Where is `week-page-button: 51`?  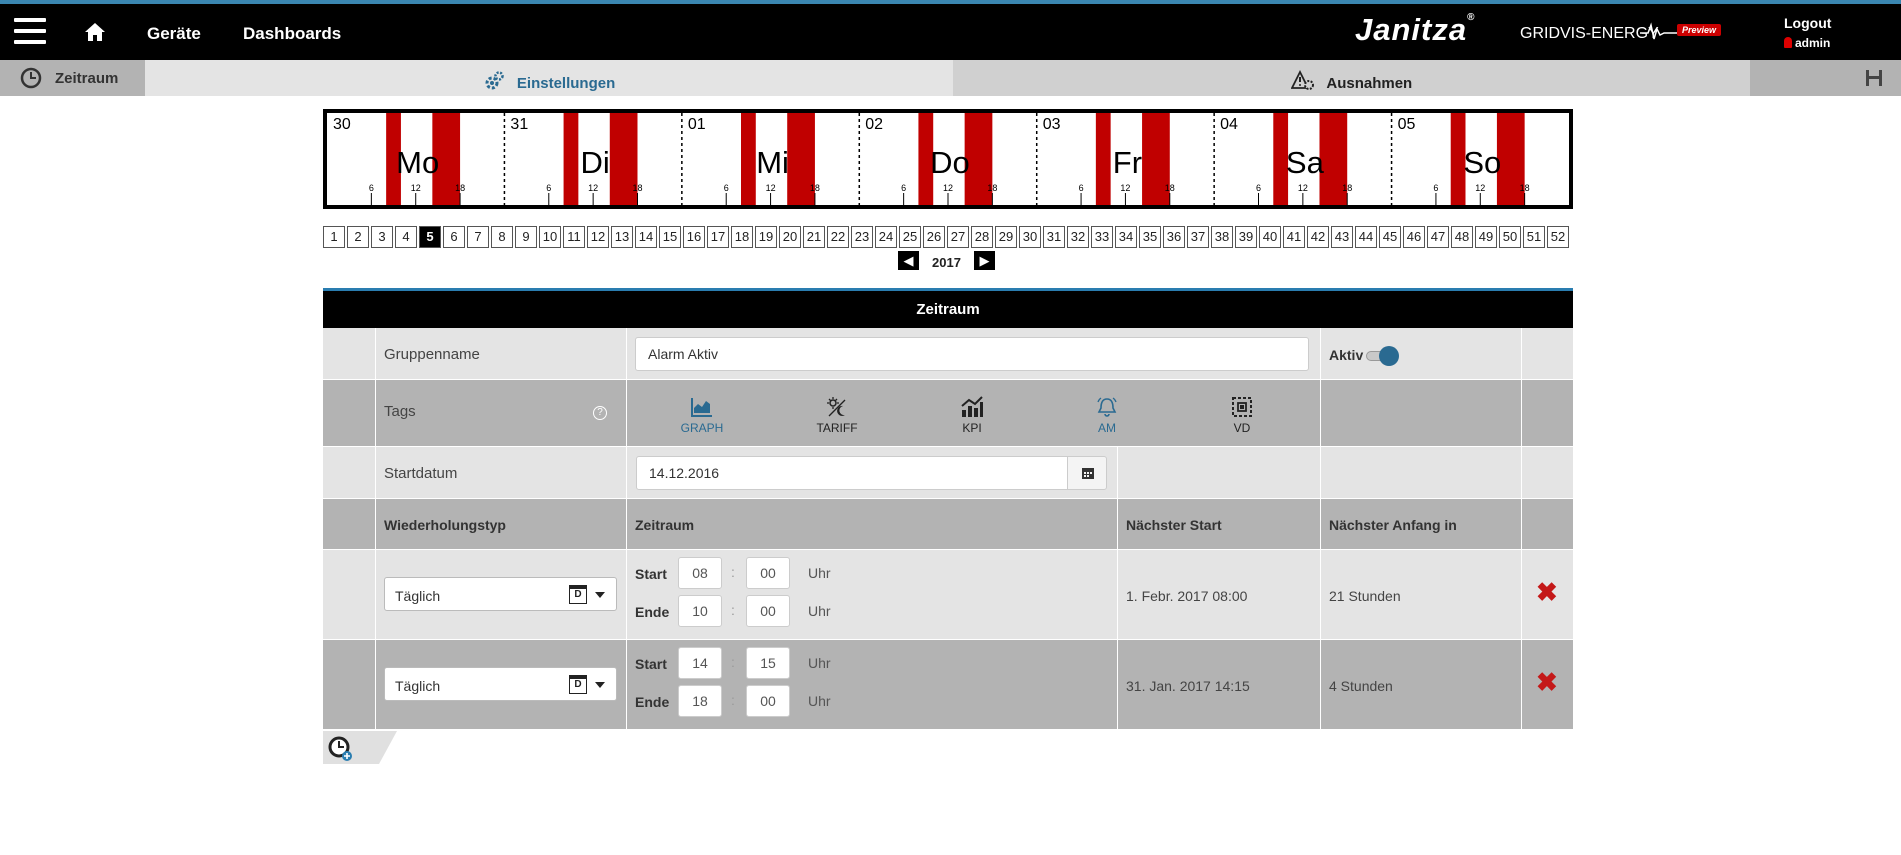
week-page-button: 51 is located at coordinates (1534, 237).